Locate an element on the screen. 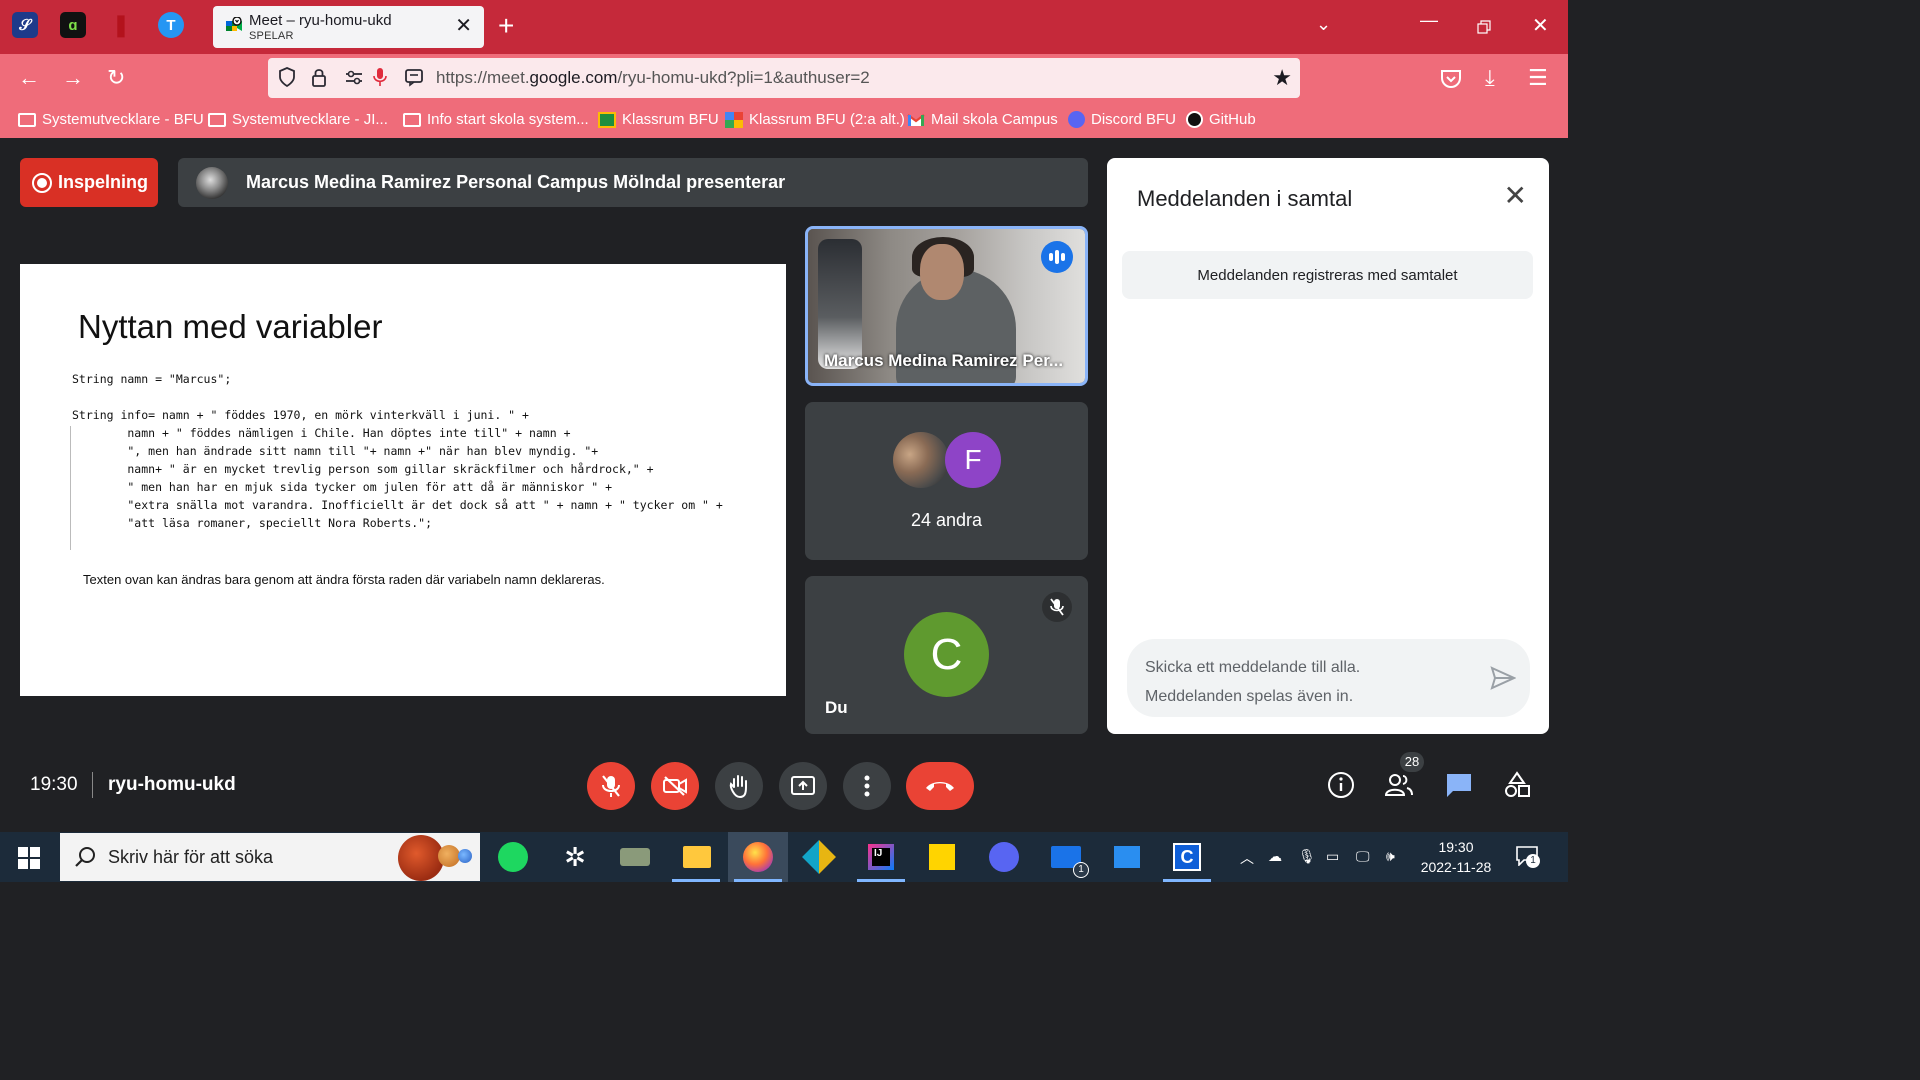 The height and width of the screenshot is (1080, 1920). bookmark-item: GitHub is located at coordinates (1221, 119).